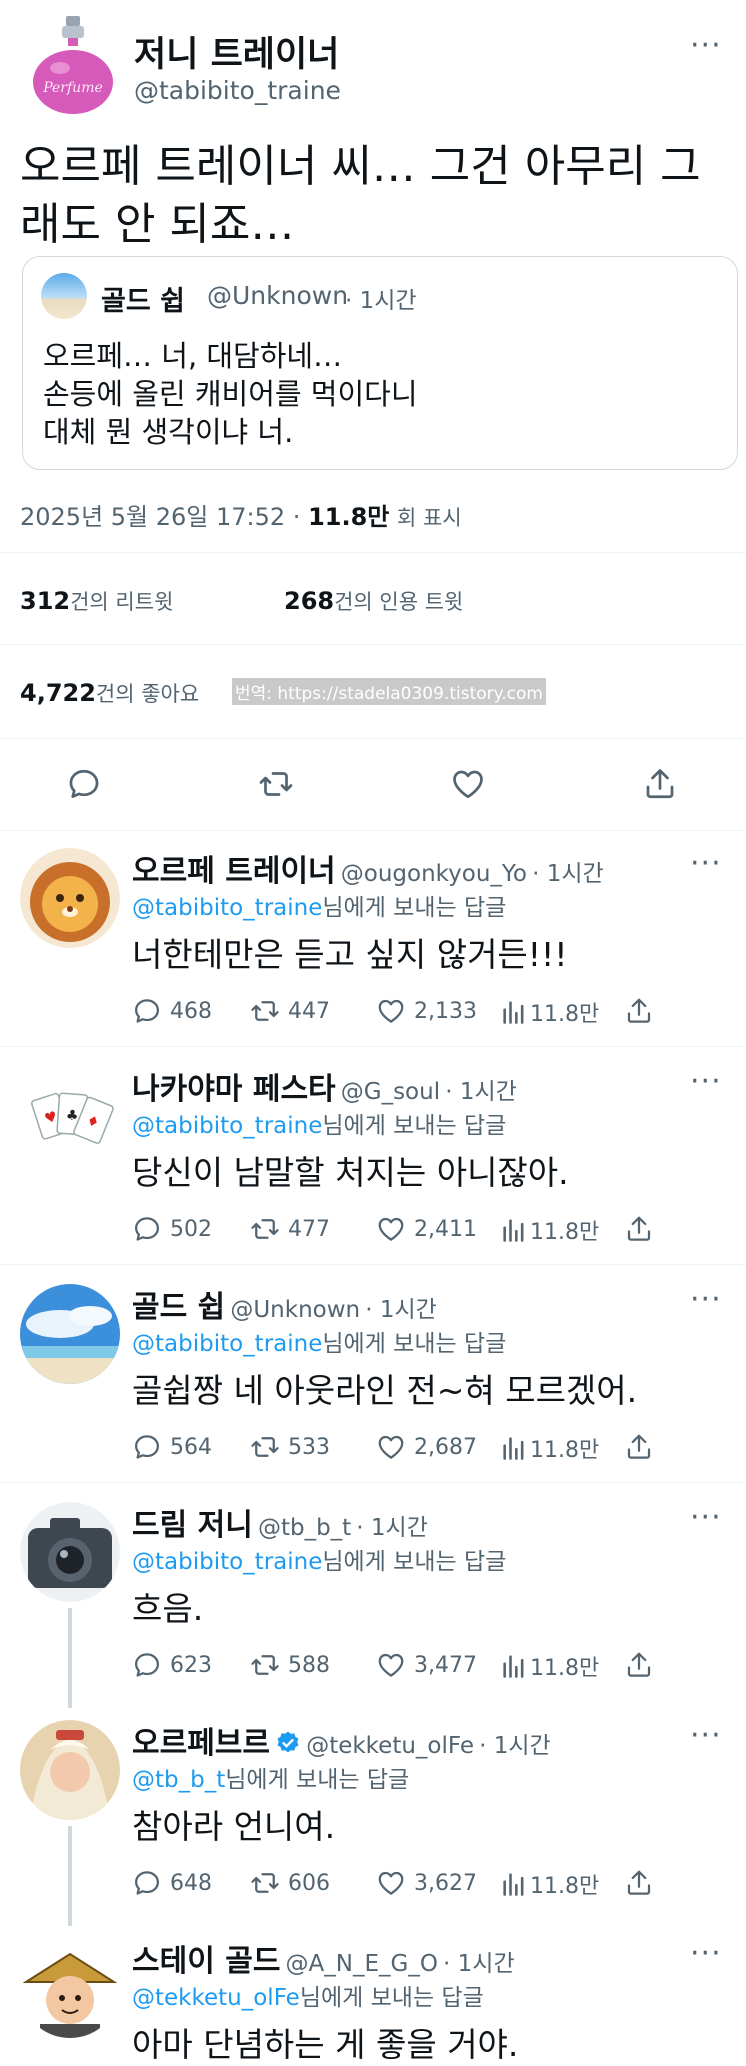 The height and width of the screenshot is (2066, 746). I want to click on reply-button: 564, so click(172, 1447).